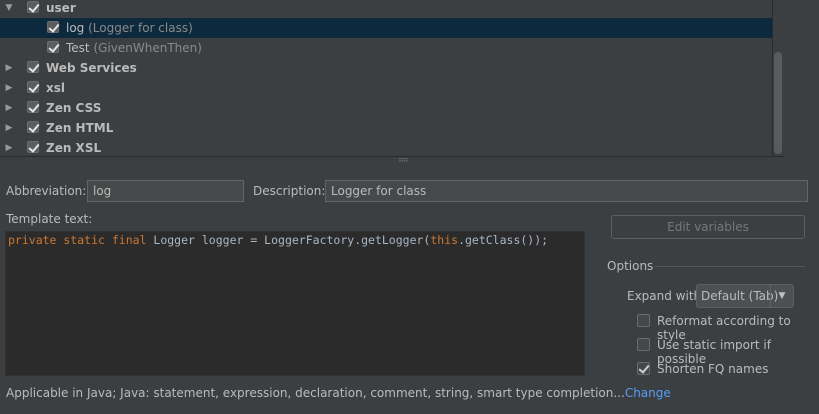 The image size is (819, 414). I want to click on abbreviation-label: Abbreviation:, so click(46, 191).